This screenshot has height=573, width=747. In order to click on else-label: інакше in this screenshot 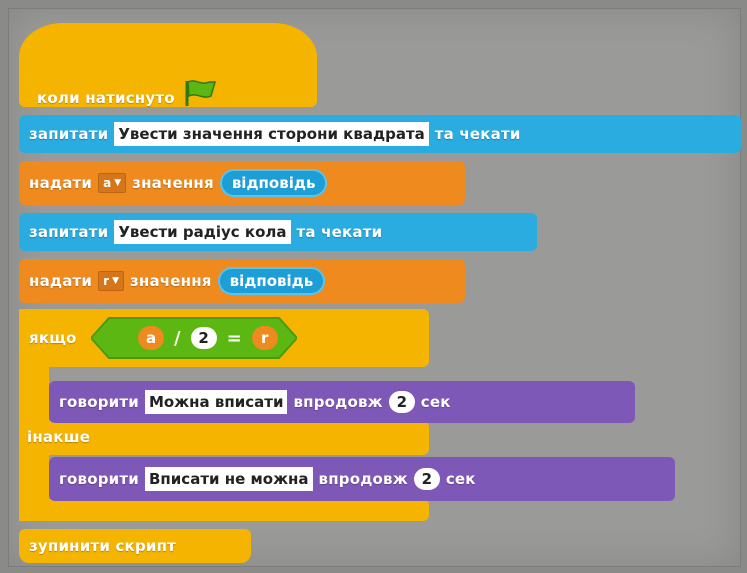, I will do `click(59, 437)`.